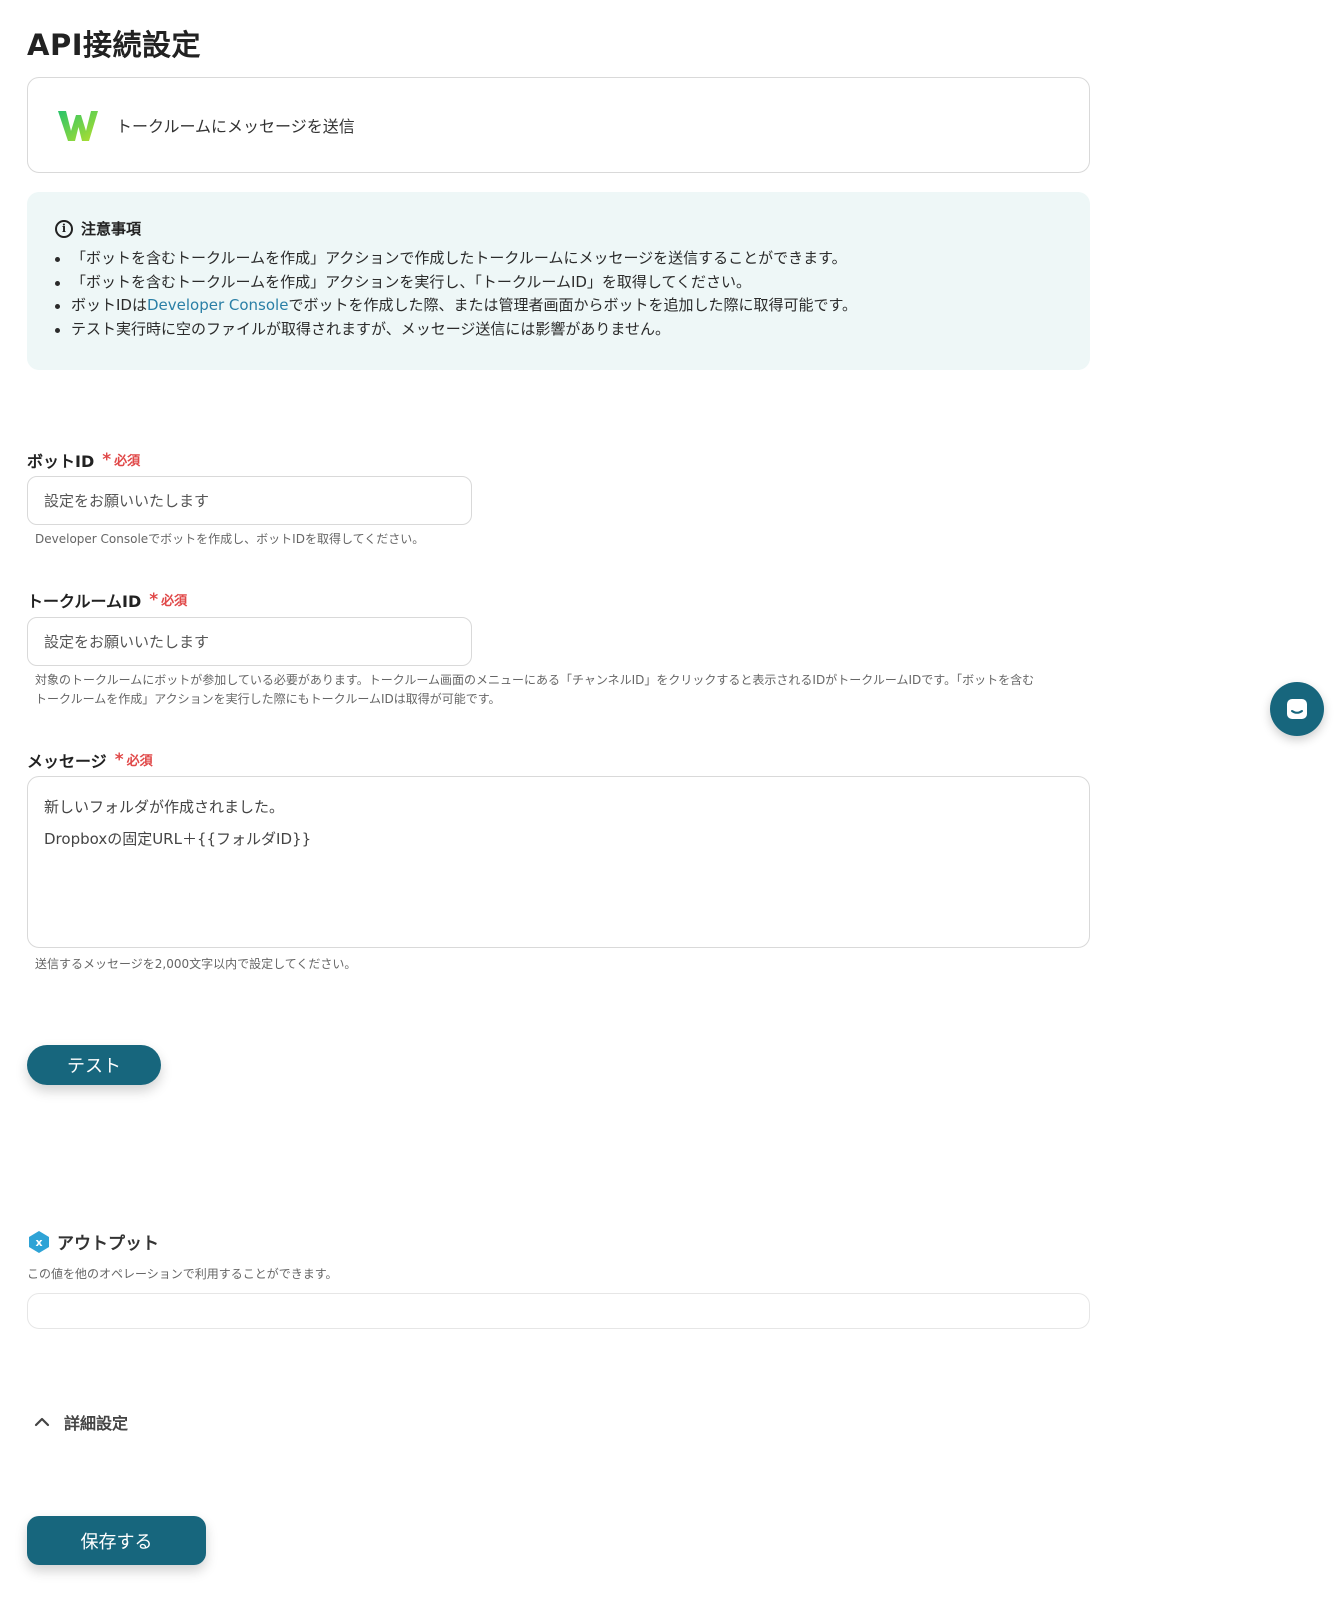  I want to click on notice-title: 注意事項, so click(111, 229).